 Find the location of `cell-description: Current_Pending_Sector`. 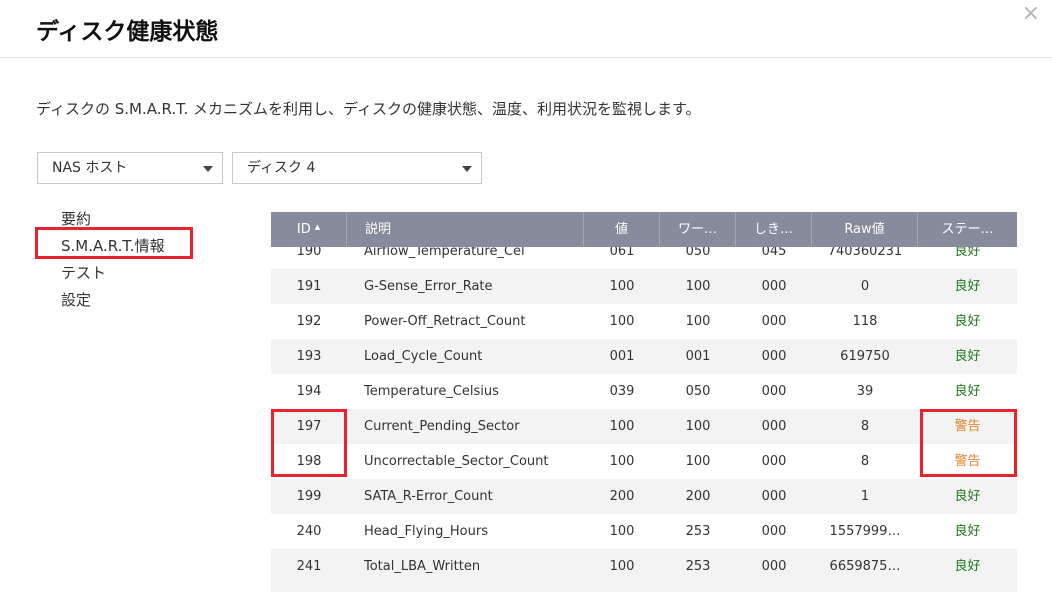

cell-description: Current_Pending_Sector is located at coordinates (442, 426).